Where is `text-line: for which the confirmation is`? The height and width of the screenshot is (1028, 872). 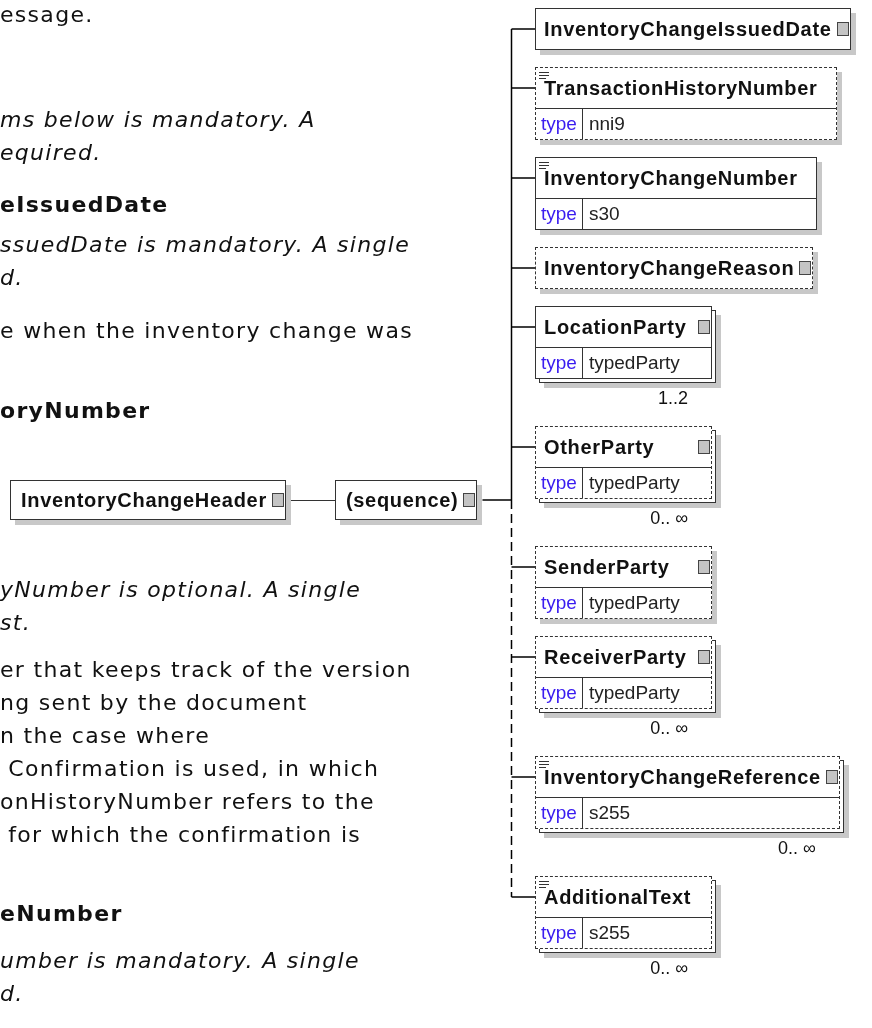 text-line: for which the confirmation is is located at coordinates (184, 835).